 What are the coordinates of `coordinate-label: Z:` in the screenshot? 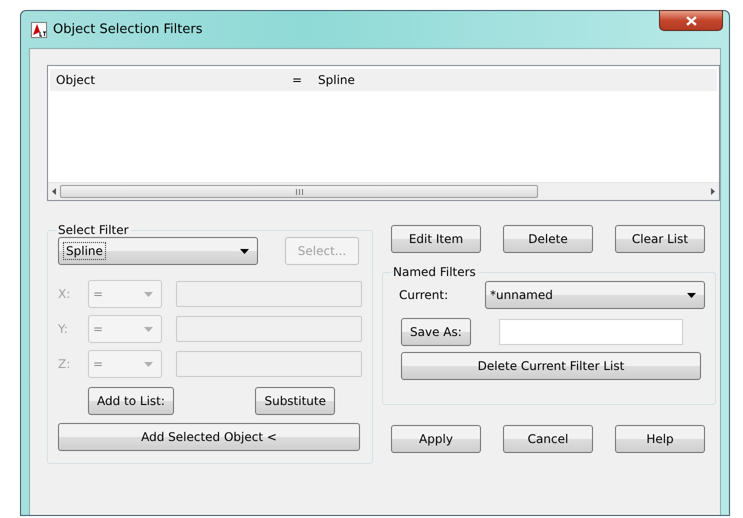 It's located at (65, 364).